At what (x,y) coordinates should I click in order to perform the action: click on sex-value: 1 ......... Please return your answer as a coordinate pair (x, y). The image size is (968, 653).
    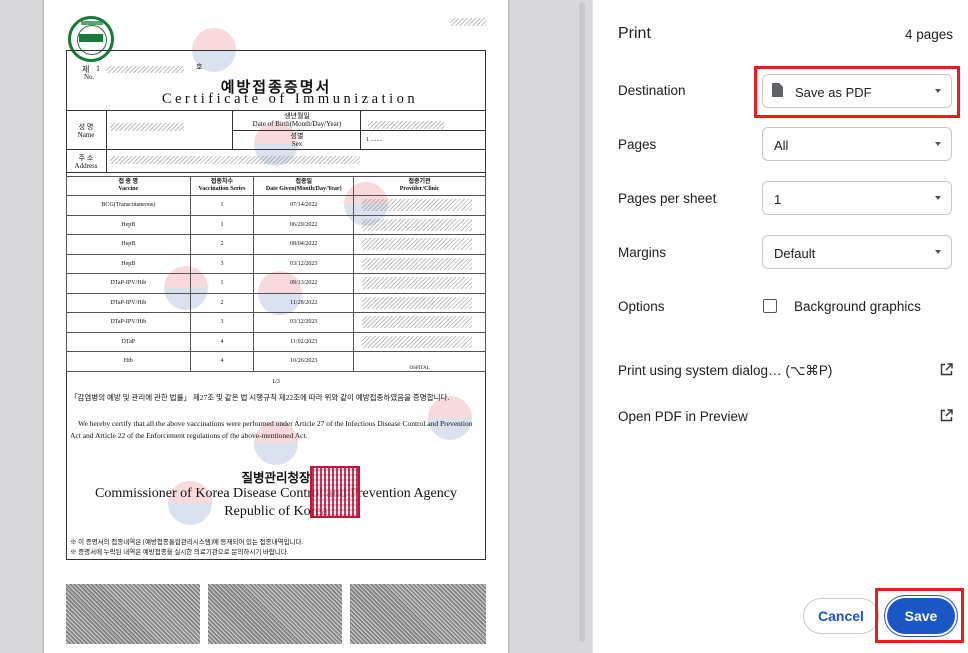
    Looking at the image, I should click on (374, 140).